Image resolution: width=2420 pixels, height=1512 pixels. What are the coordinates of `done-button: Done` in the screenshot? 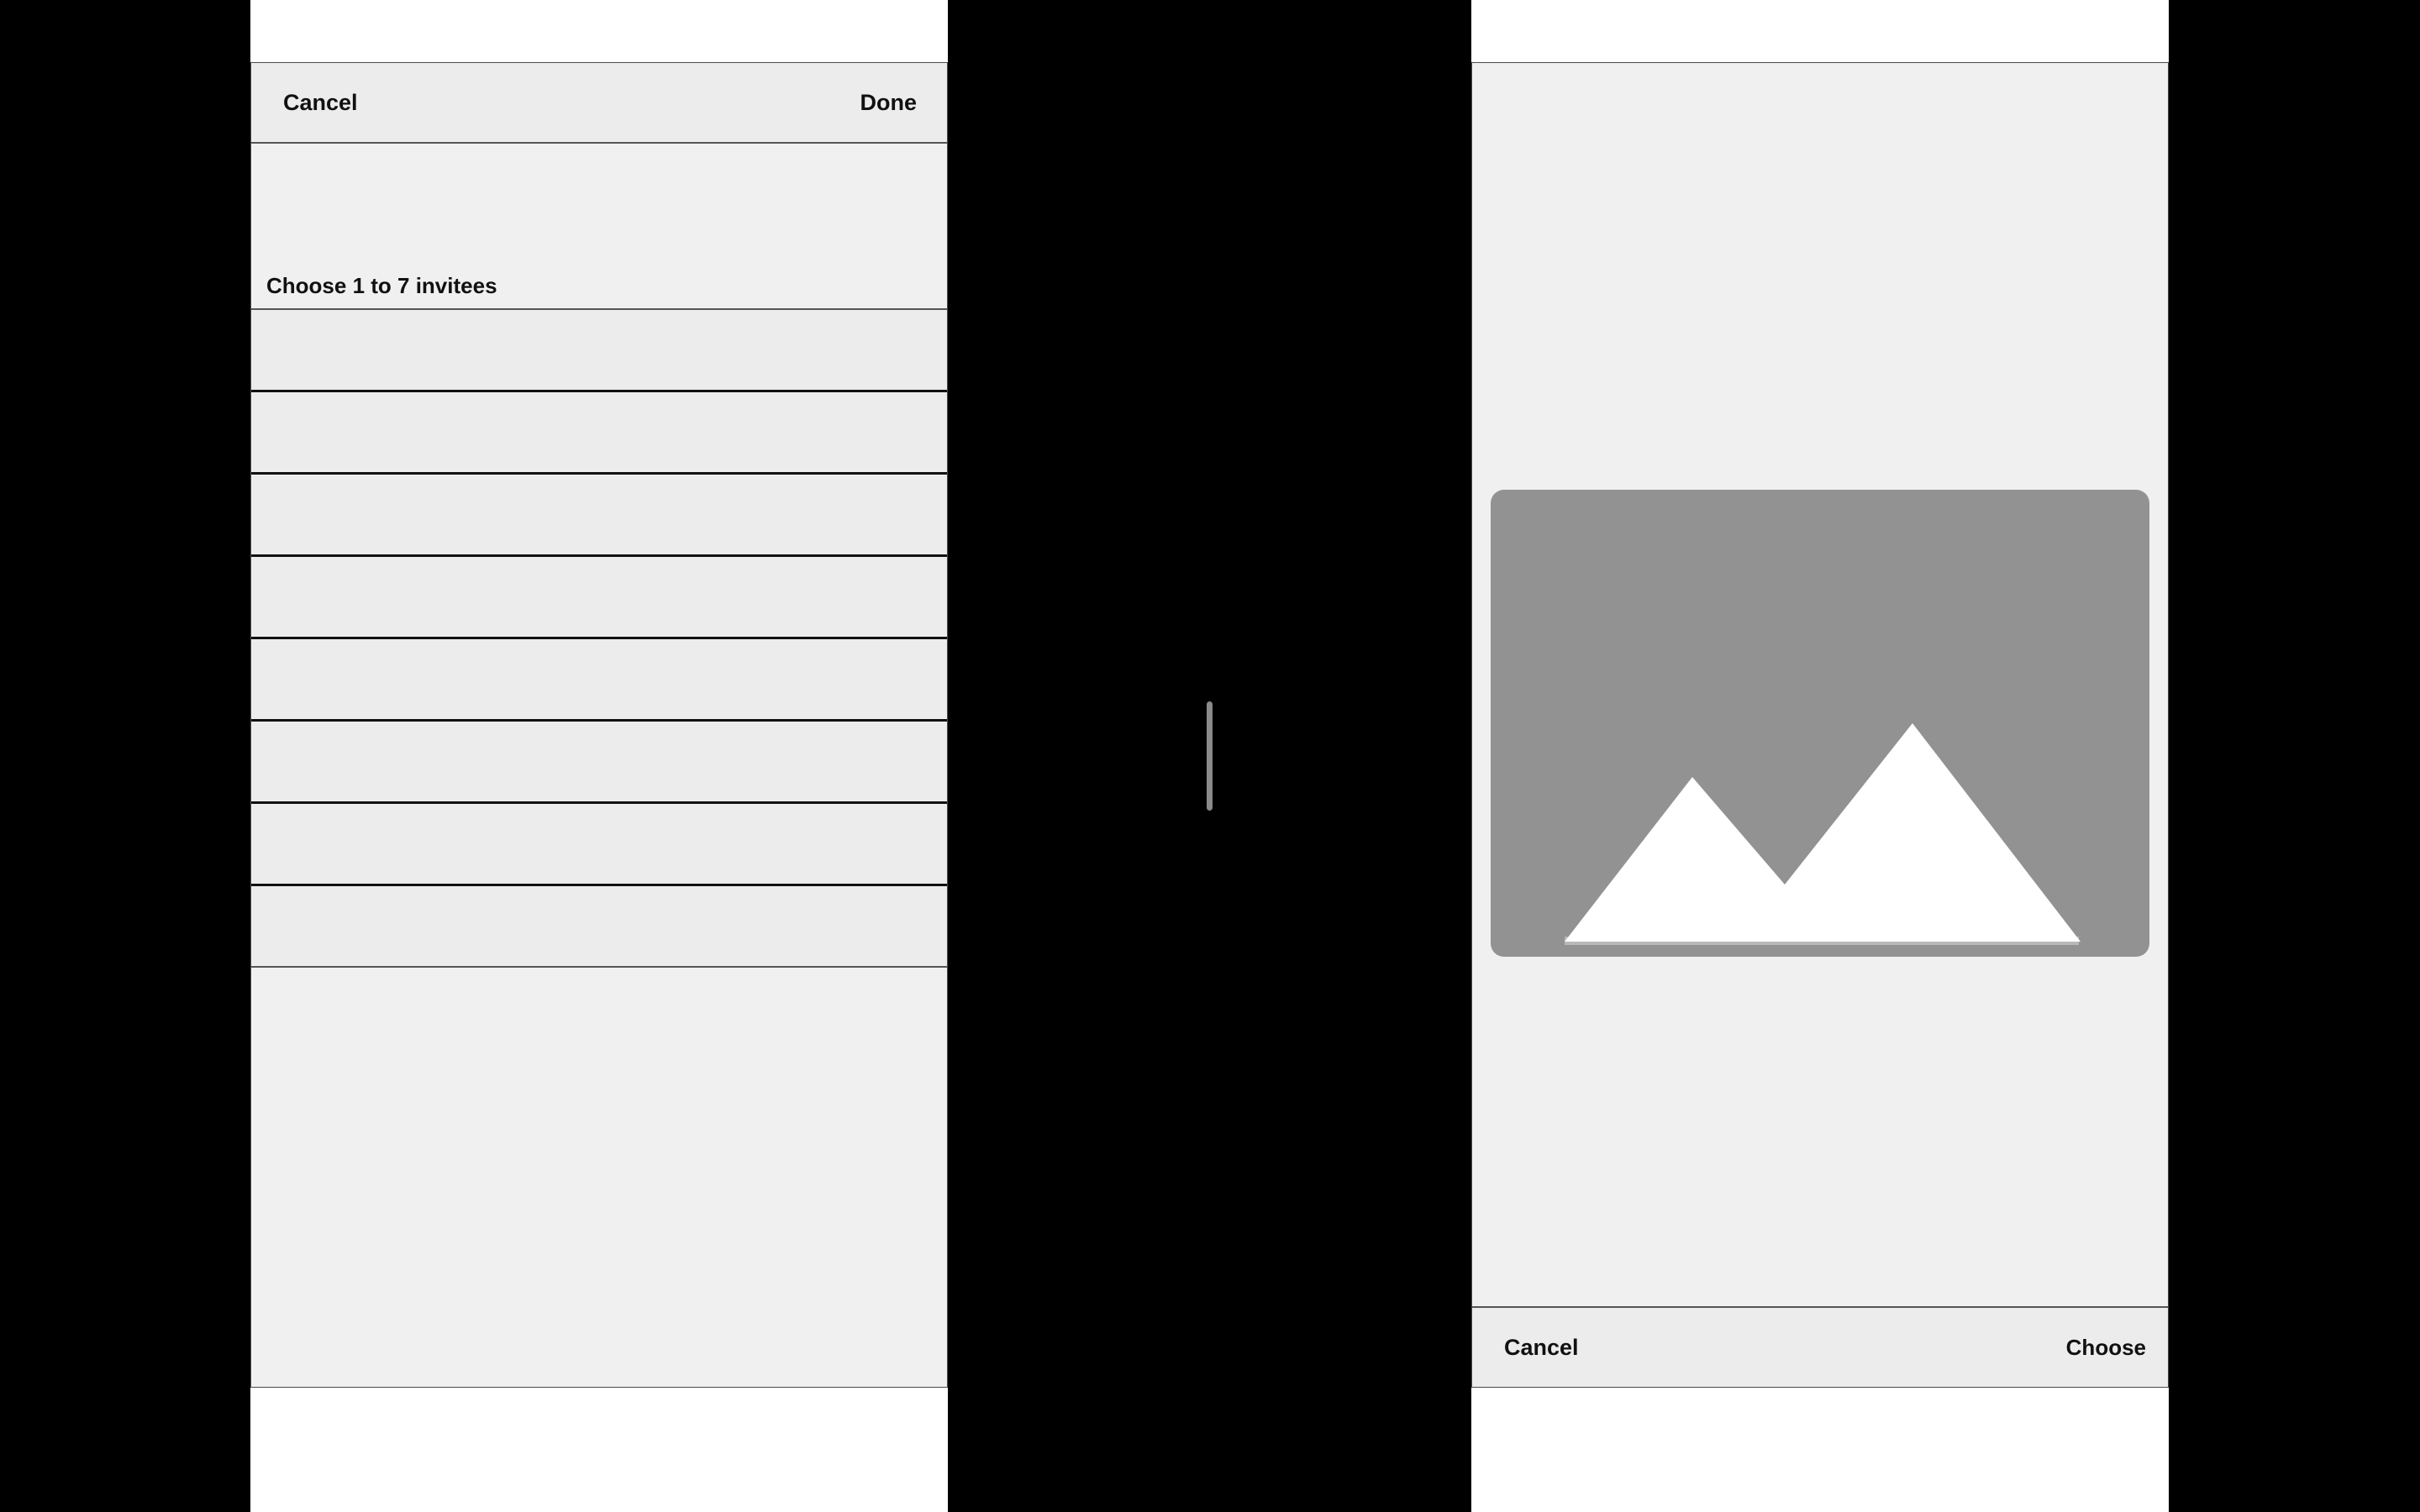 It's located at (889, 102).